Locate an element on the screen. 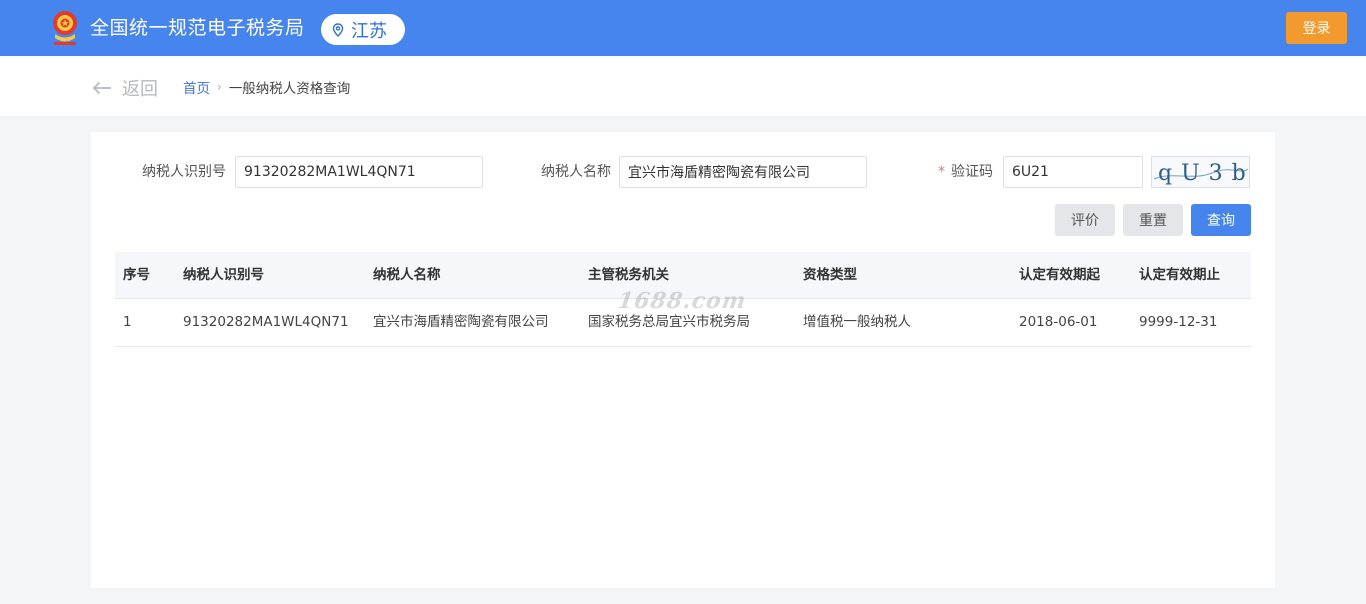  cell-qualification-type: 增值税一般纳税人 is located at coordinates (857, 322).